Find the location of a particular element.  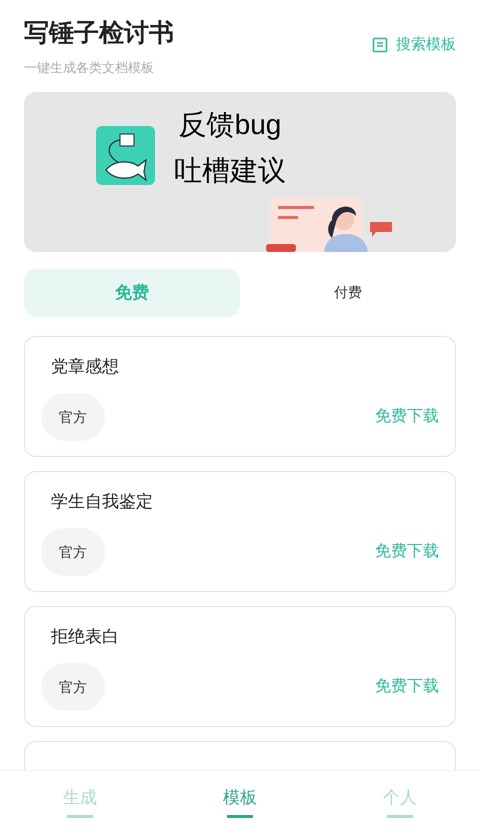

template-card: 拒绝表白 官方 免费下载 is located at coordinates (240, 666).